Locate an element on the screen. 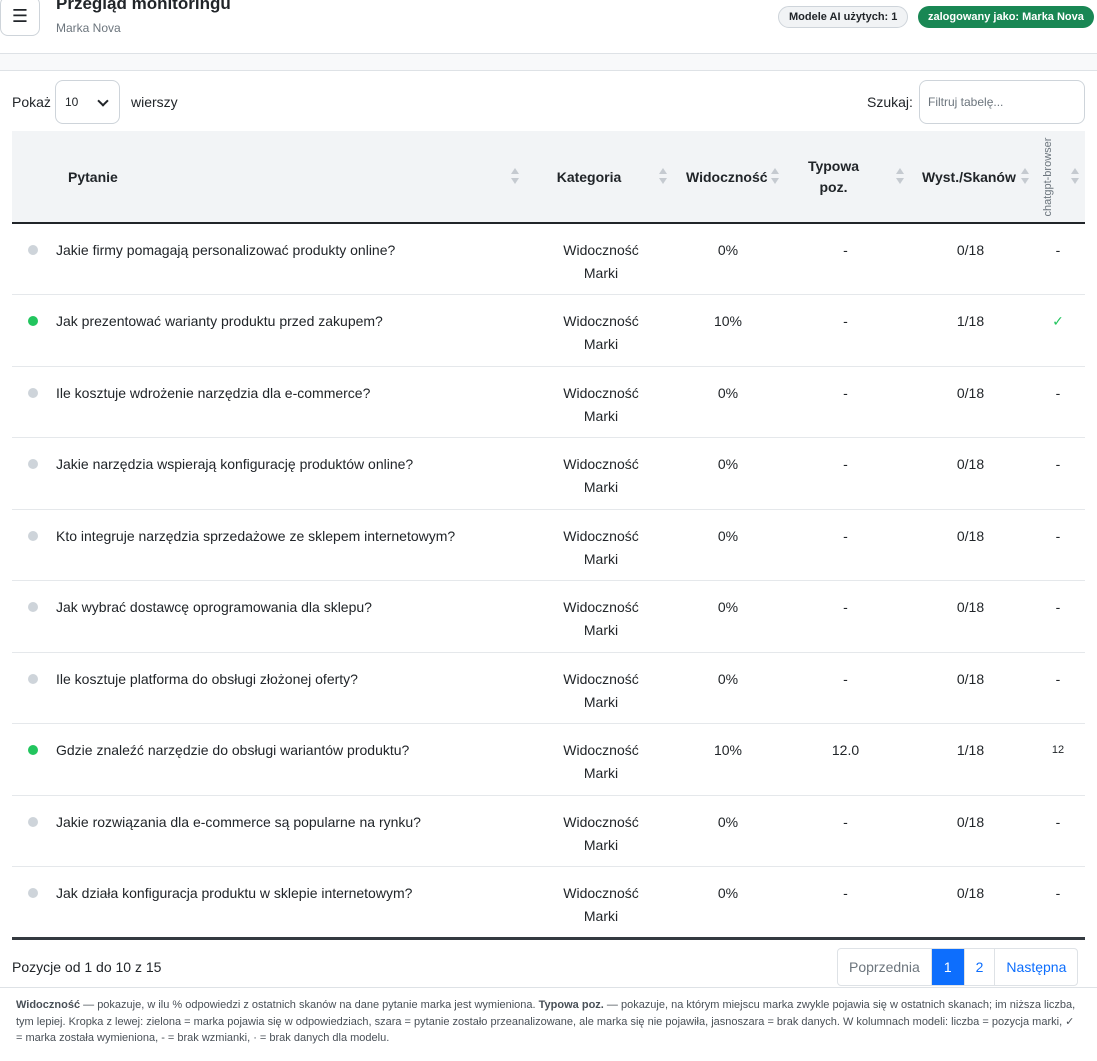  mentions-cell: 1/18 is located at coordinates (970, 321).